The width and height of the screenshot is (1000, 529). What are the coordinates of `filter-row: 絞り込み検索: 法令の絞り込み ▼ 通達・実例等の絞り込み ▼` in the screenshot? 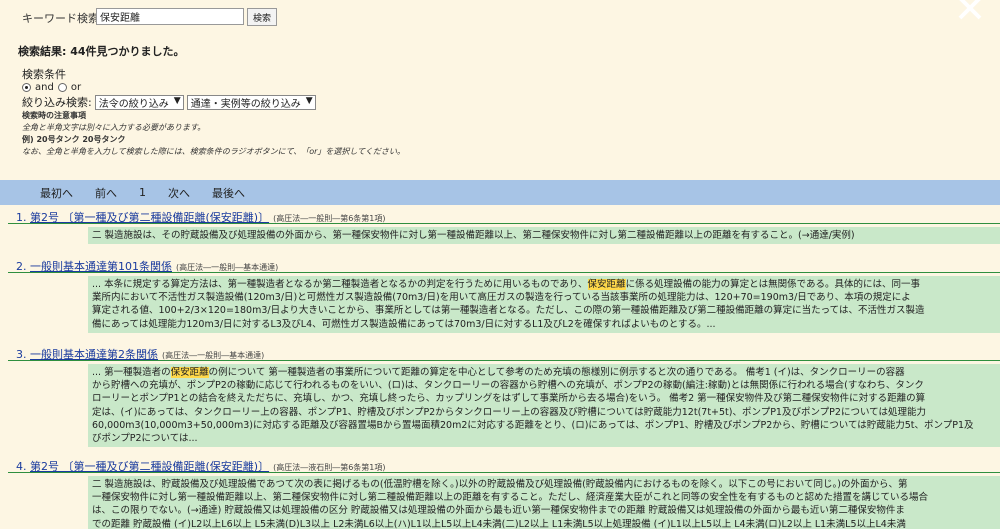 It's located at (169, 102).